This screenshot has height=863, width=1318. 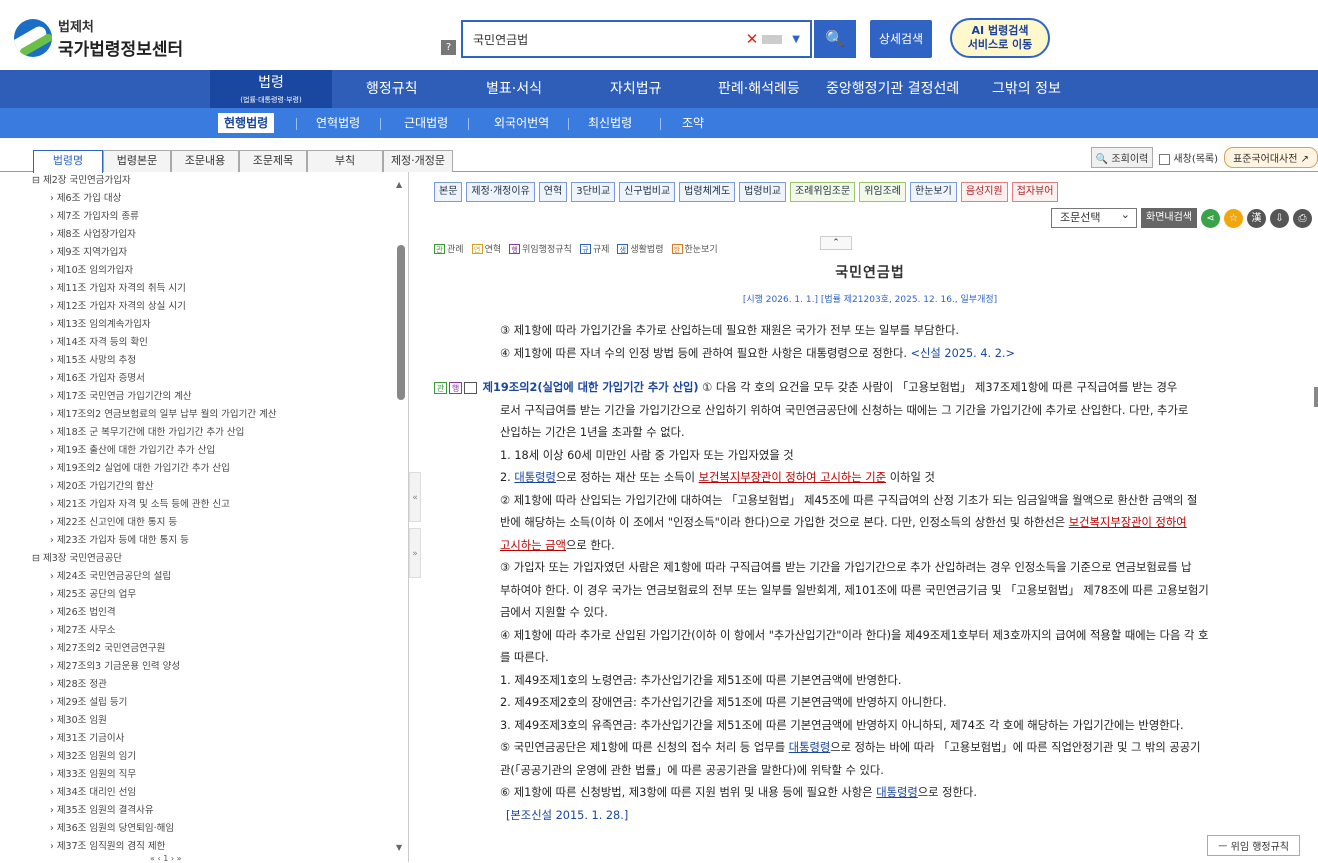 I want to click on tree-article: › 제7조 가입자의 종류, so click(x=219, y=217).